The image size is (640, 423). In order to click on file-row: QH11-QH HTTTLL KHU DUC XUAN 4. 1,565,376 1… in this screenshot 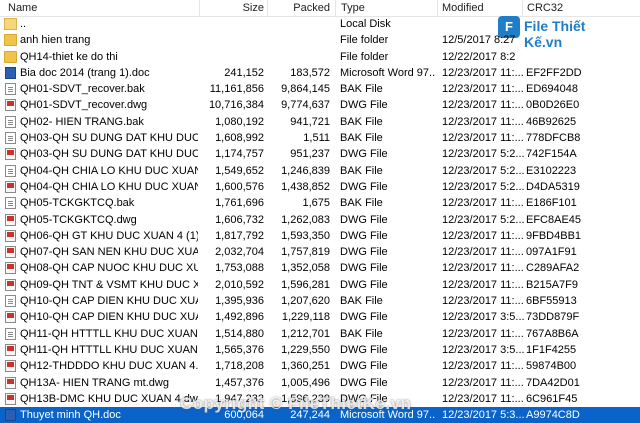, I will do `click(320, 350)`.